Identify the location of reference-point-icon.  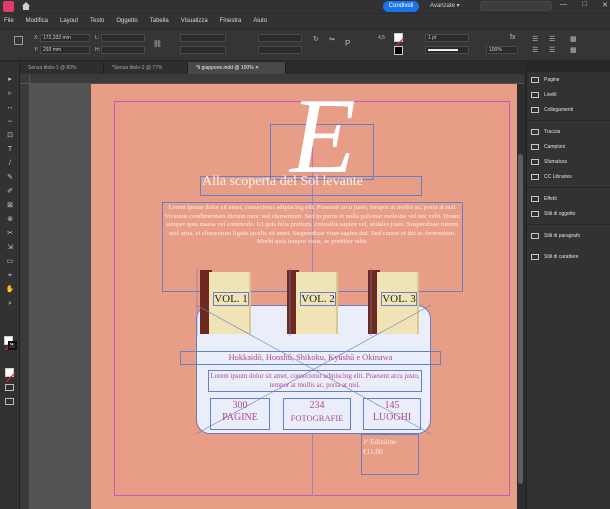
(18, 40).